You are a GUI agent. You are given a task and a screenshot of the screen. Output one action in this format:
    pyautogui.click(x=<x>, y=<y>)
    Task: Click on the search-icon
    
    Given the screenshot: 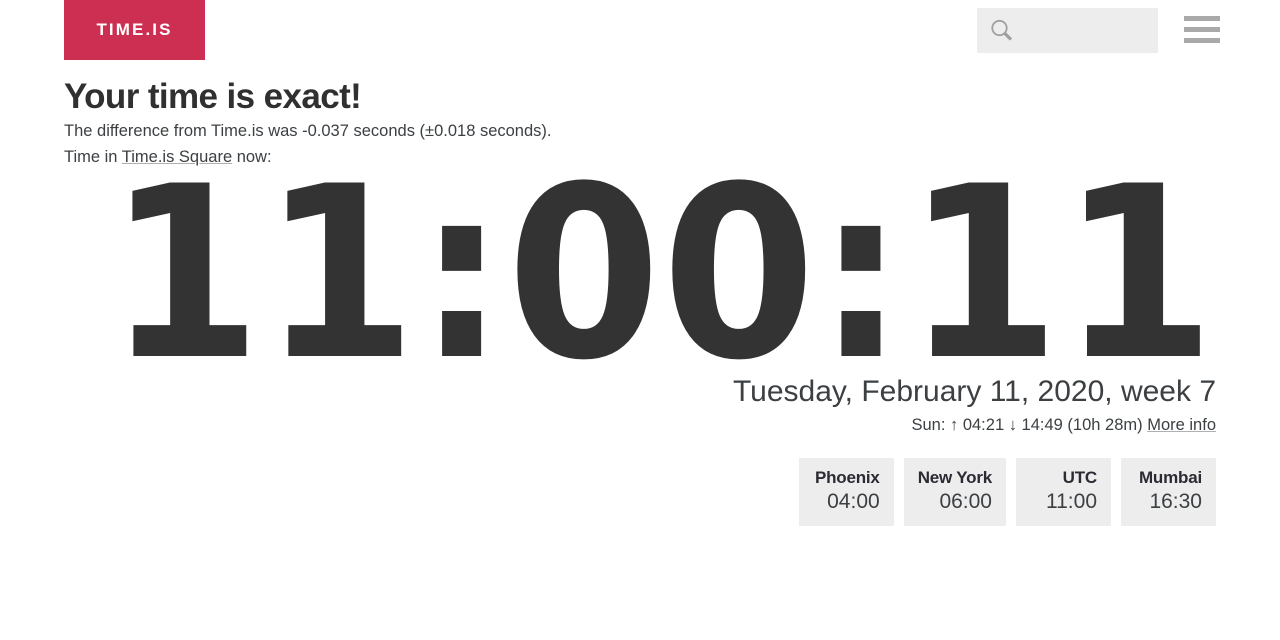 What is the action you would take?
    pyautogui.click(x=1002, y=30)
    